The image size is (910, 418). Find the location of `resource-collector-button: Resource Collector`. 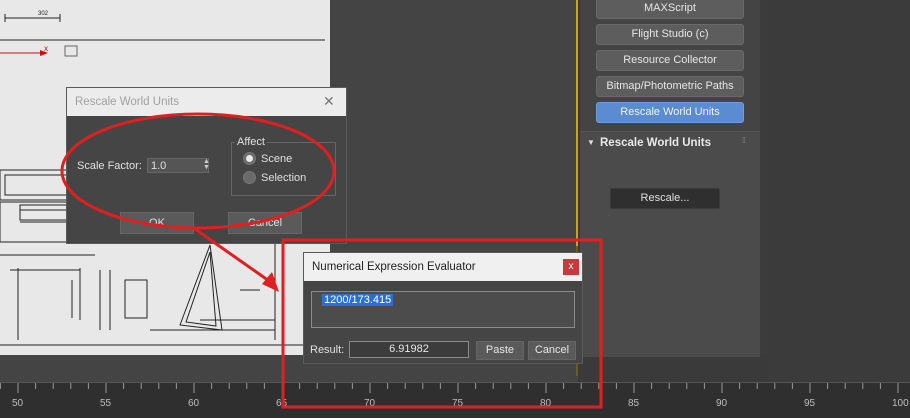

resource-collector-button: Resource Collector is located at coordinates (670, 60).